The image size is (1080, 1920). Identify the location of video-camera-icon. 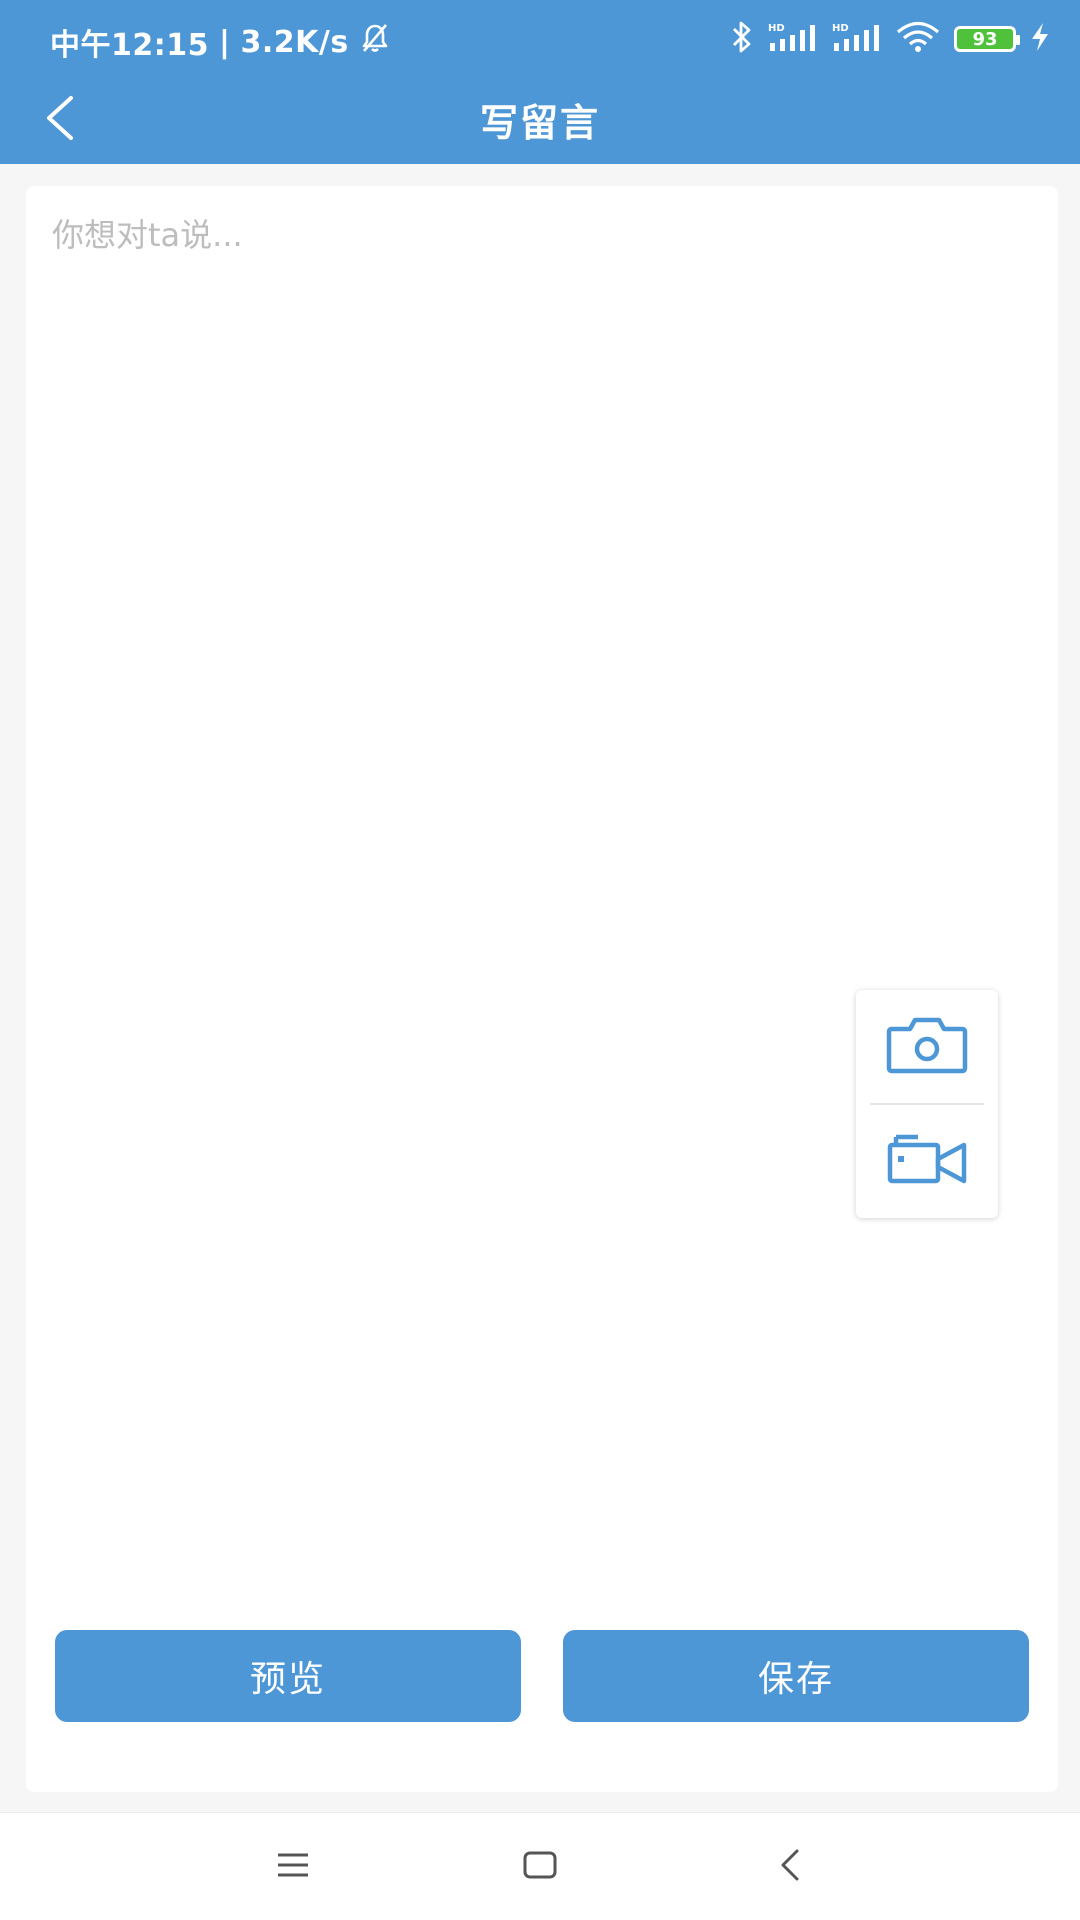
(927, 1161).